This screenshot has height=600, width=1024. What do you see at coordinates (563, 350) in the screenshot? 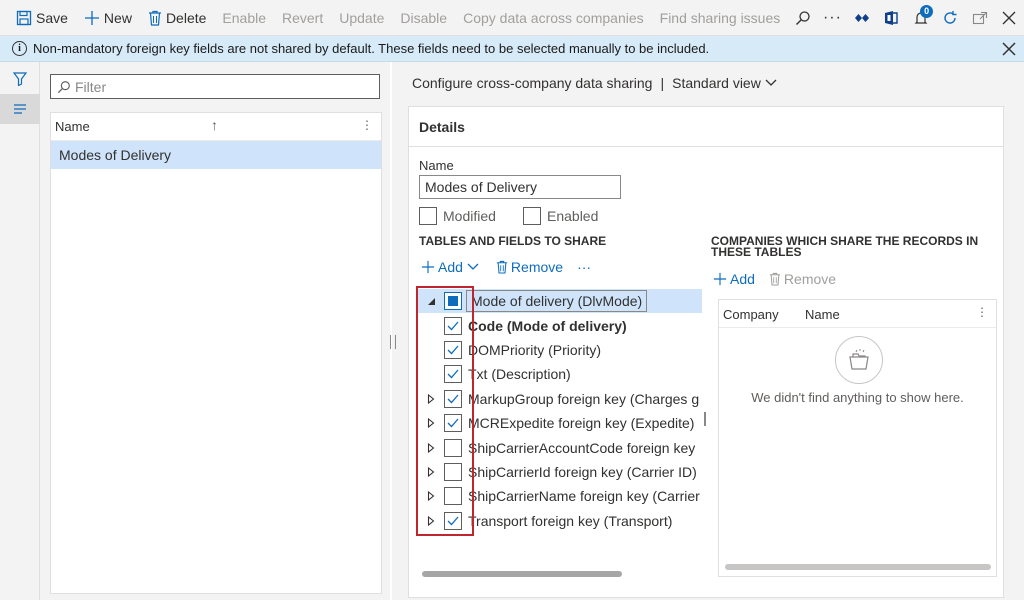
I see `tree-field-row: DOMPriority (Priority)` at bounding box center [563, 350].